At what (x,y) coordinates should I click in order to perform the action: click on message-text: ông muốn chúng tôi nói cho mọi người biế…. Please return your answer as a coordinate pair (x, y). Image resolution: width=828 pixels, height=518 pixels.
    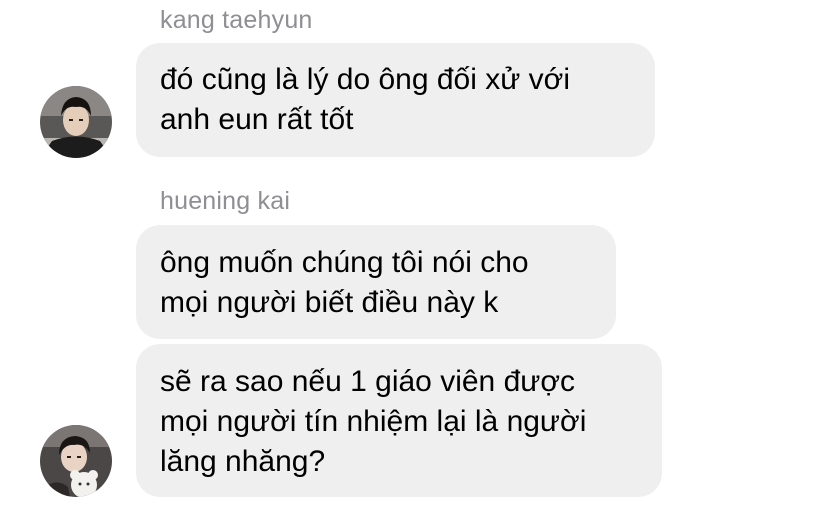
    Looking at the image, I should click on (344, 282).